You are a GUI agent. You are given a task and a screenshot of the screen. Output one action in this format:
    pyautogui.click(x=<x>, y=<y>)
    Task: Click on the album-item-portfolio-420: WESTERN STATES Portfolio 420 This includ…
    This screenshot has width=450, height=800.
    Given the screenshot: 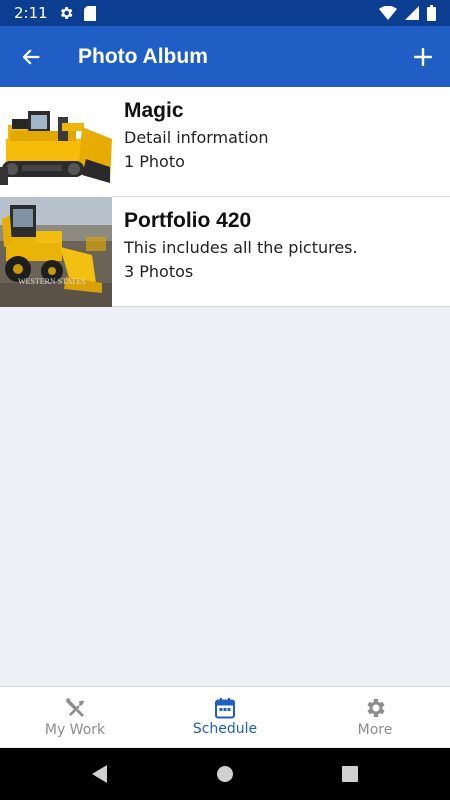 What is the action you would take?
    pyautogui.click(x=225, y=252)
    